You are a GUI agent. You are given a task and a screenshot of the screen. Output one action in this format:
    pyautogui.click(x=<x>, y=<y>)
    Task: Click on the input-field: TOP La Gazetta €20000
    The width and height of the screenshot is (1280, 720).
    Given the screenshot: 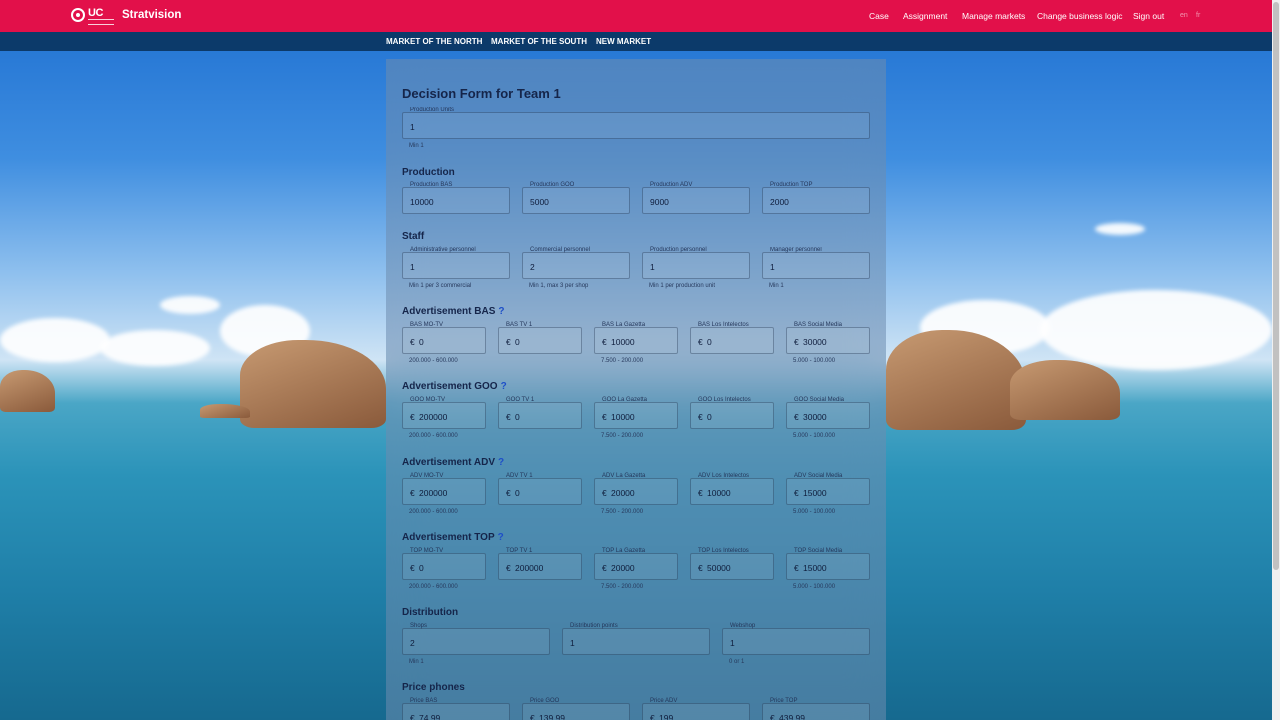 What is the action you would take?
    pyautogui.click(x=636, y=564)
    